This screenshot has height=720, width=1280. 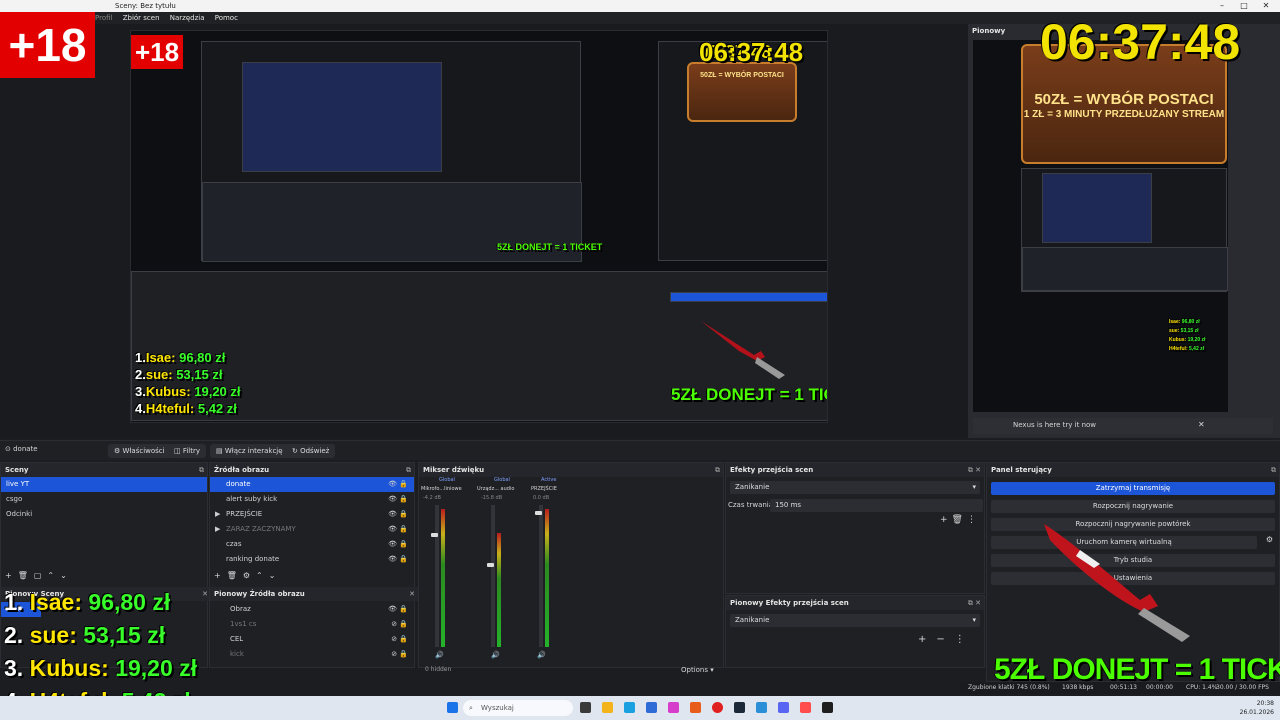 I want to click on store-icon, so click(x=651, y=707).